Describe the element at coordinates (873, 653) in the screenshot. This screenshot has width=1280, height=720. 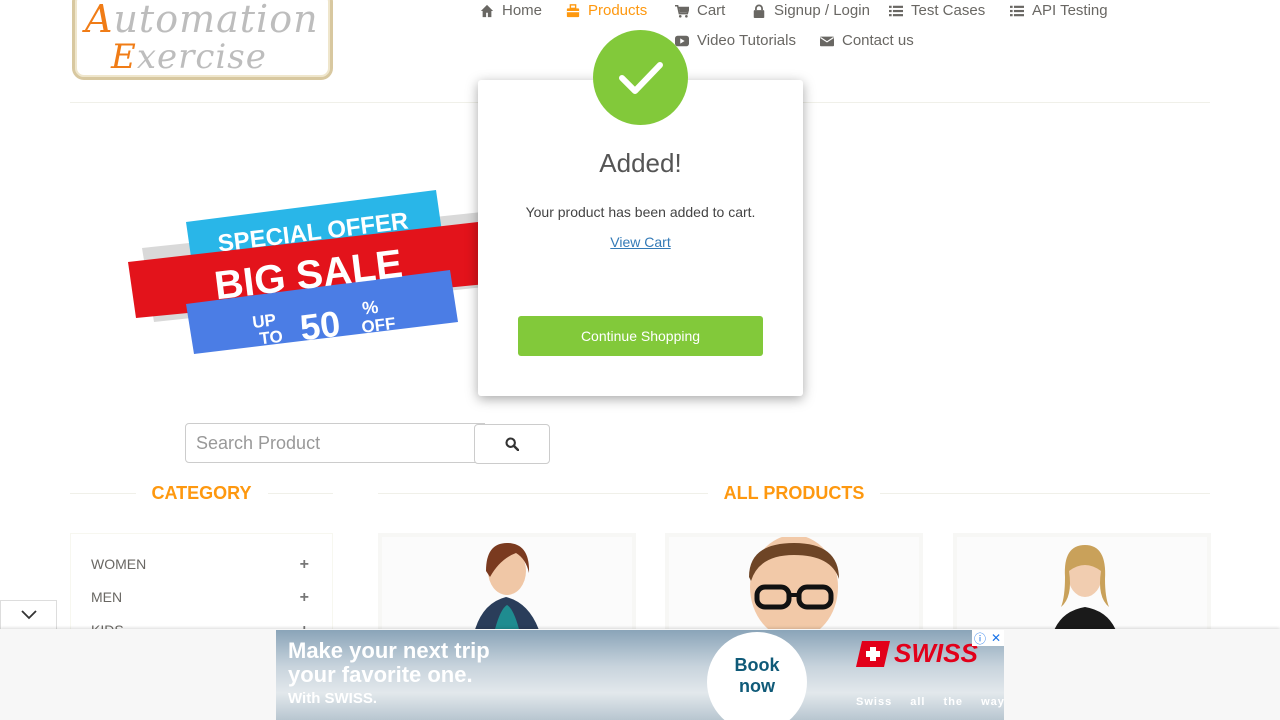
I see `swiss-flag-icon` at that location.